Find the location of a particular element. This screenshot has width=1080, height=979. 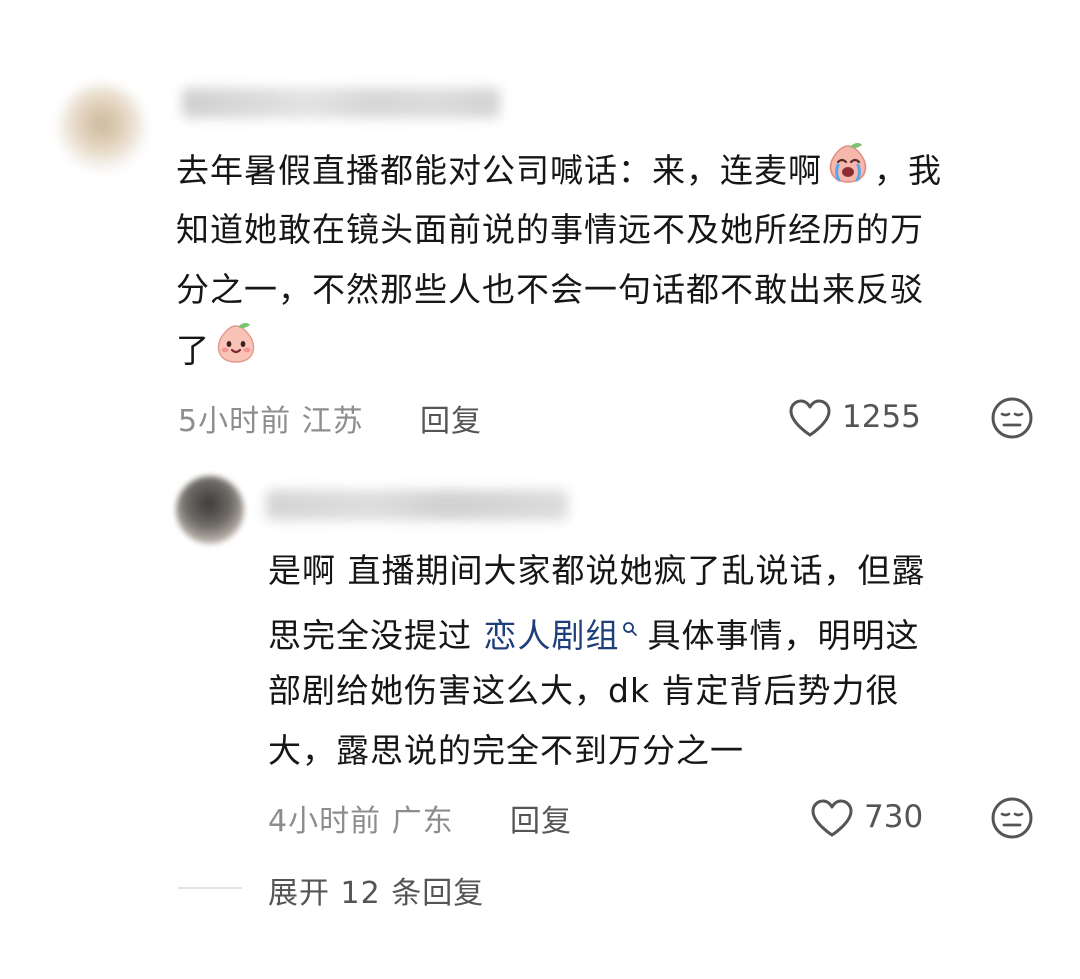

comment-text-line-2: 知道她敢在镜头面前说的事情远不及她所经历的万 is located at coordinates (550, 229).